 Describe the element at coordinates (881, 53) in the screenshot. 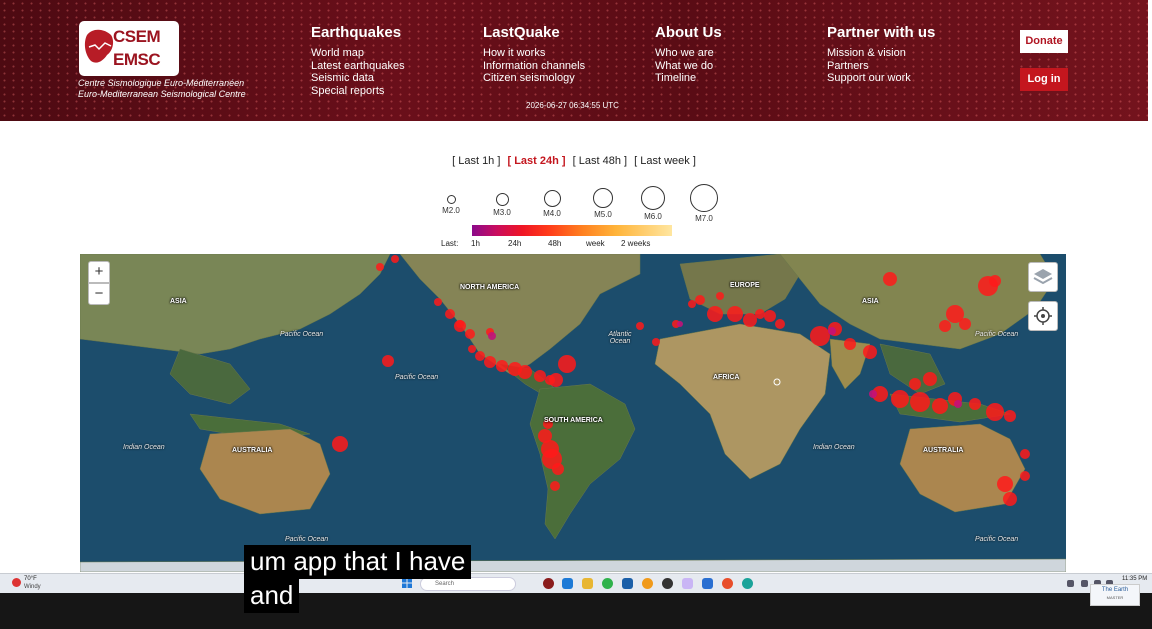

I see `nav-link-mission-vision: Mission & vision` at that location.